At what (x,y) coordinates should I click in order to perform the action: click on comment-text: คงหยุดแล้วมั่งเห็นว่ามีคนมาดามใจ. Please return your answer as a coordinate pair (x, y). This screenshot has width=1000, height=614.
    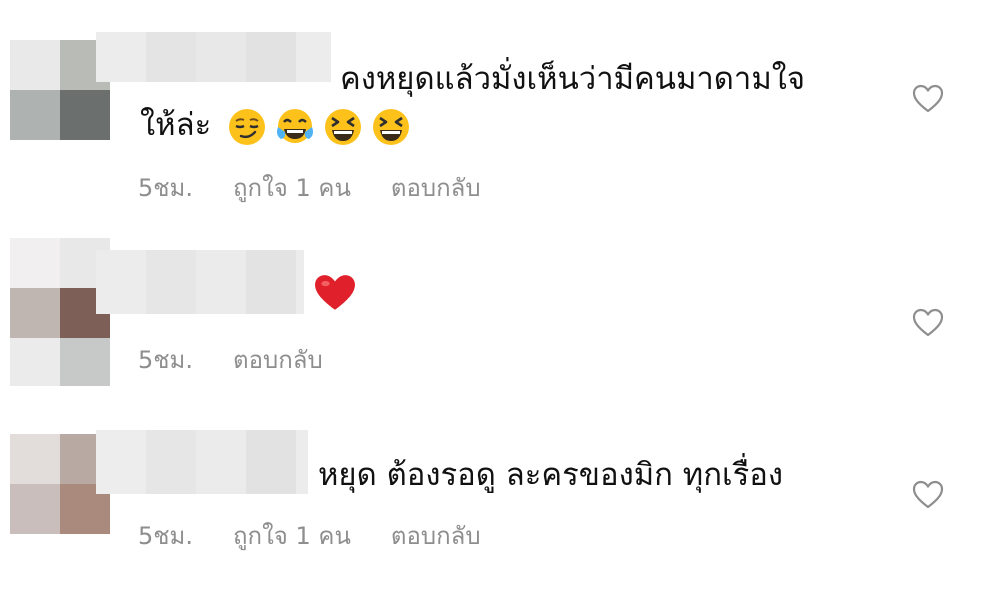
    Looking at the image, I should click on (572, 79).